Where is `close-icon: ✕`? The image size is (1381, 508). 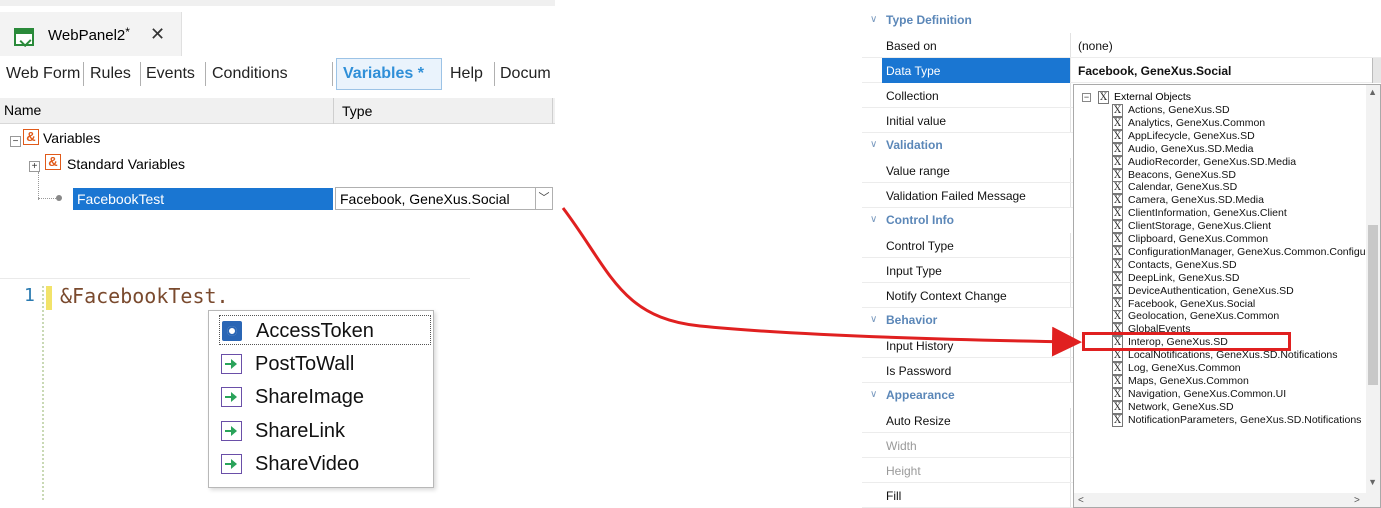 close-icon: ✕ is located at coordinates (157, 34).